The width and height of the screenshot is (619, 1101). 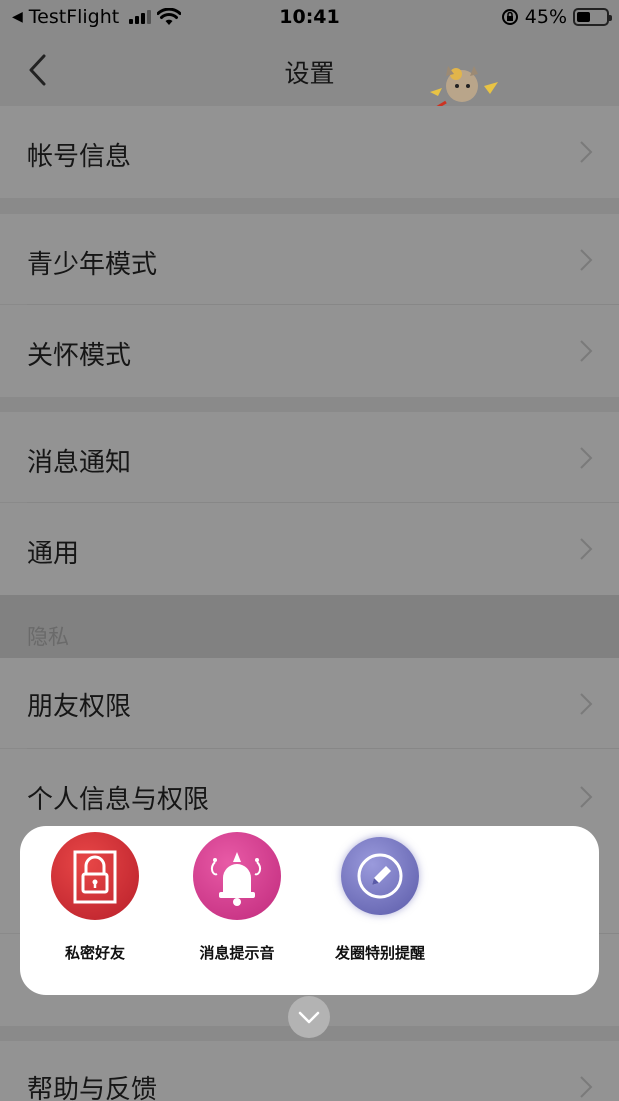 I want to click on moments-alert-badge, so click(x=380, y=876).